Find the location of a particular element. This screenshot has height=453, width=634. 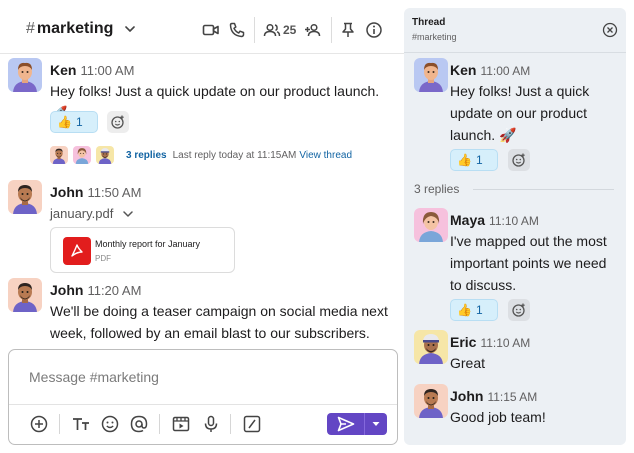

file-title: Monthly report for January is located at coordinates (148, 244).